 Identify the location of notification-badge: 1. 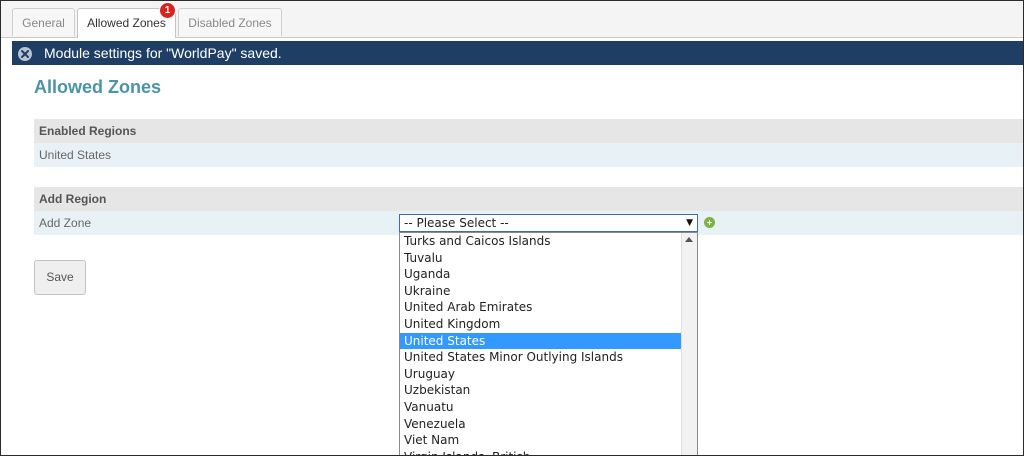
(167, 10).